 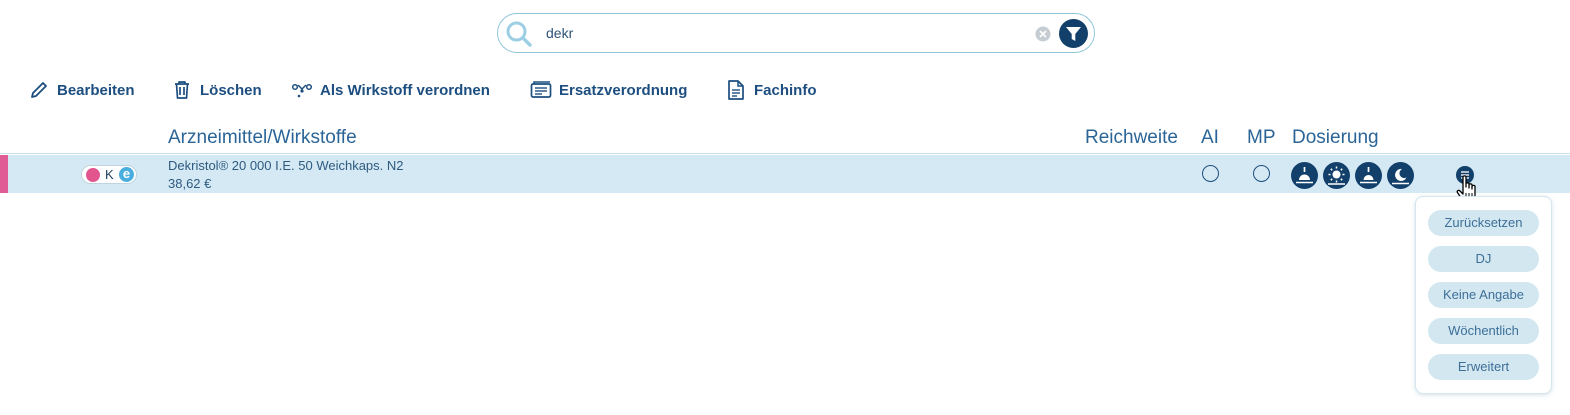 What do you see at coordinates (623, 90) in the screenshot?
I see `replacement-label: Ersatzverordnung` at bounding box center [623, 90].